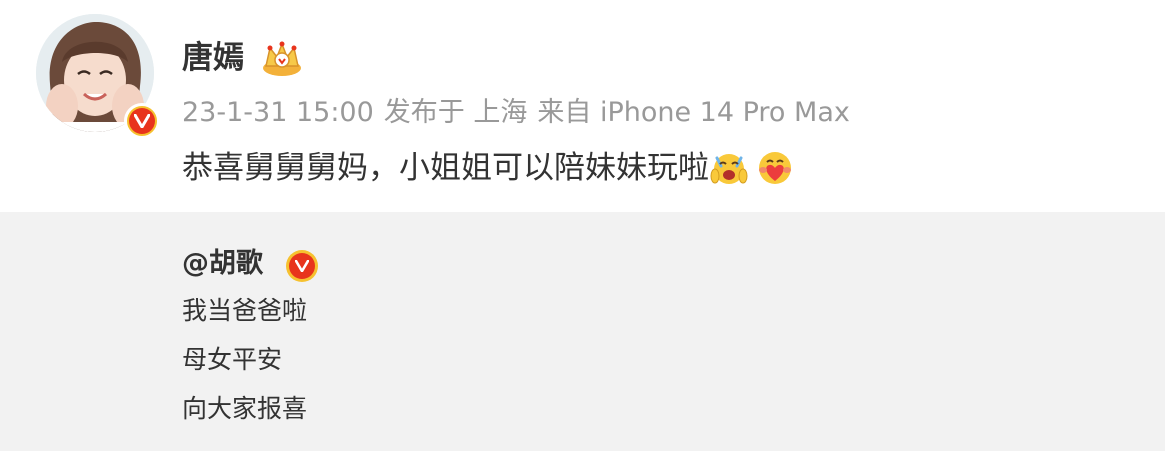 Image resolution: width=1165 pixels, height=451 pixels. What do you see at coordinates (693, 112) in the screenshot?
I see `post-source: 来自 iPhone 14 Pro Max` at bounding box center [693, 112].